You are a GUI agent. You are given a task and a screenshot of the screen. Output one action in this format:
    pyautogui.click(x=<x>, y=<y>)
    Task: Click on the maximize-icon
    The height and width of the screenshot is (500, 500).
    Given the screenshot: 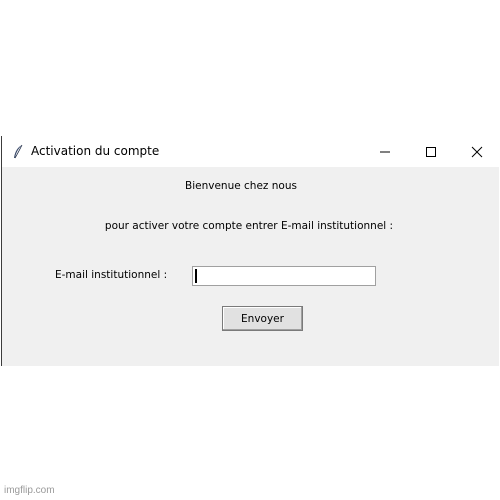 What is the action you would take?
    pyautogui.click(x=431, y=152)
    